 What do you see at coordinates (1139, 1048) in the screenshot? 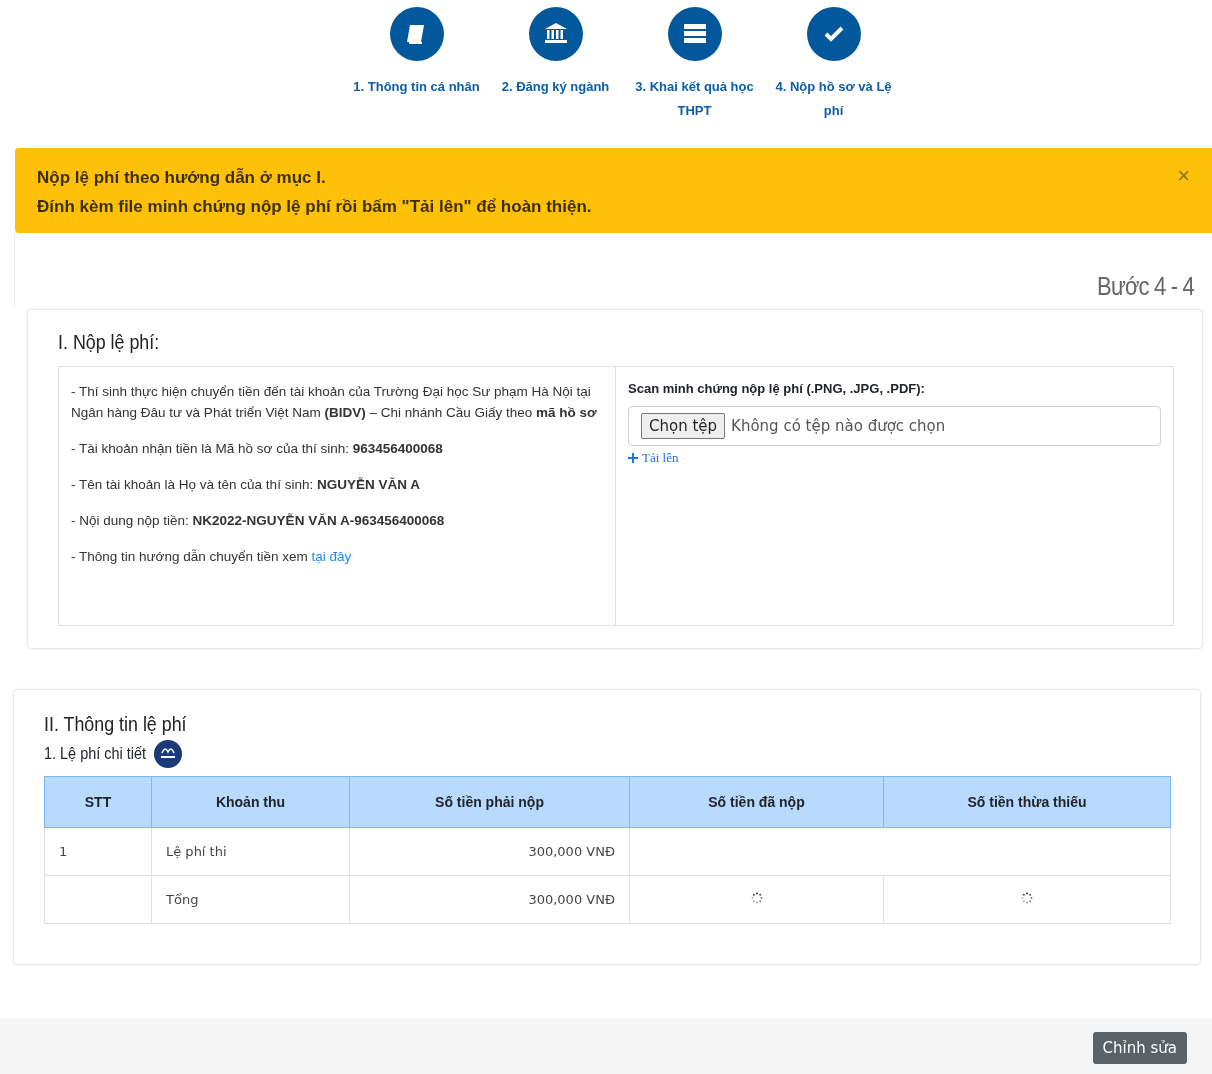
I see `edit-button: Chỉnh sửa` at bounding box center [1139, 1048].